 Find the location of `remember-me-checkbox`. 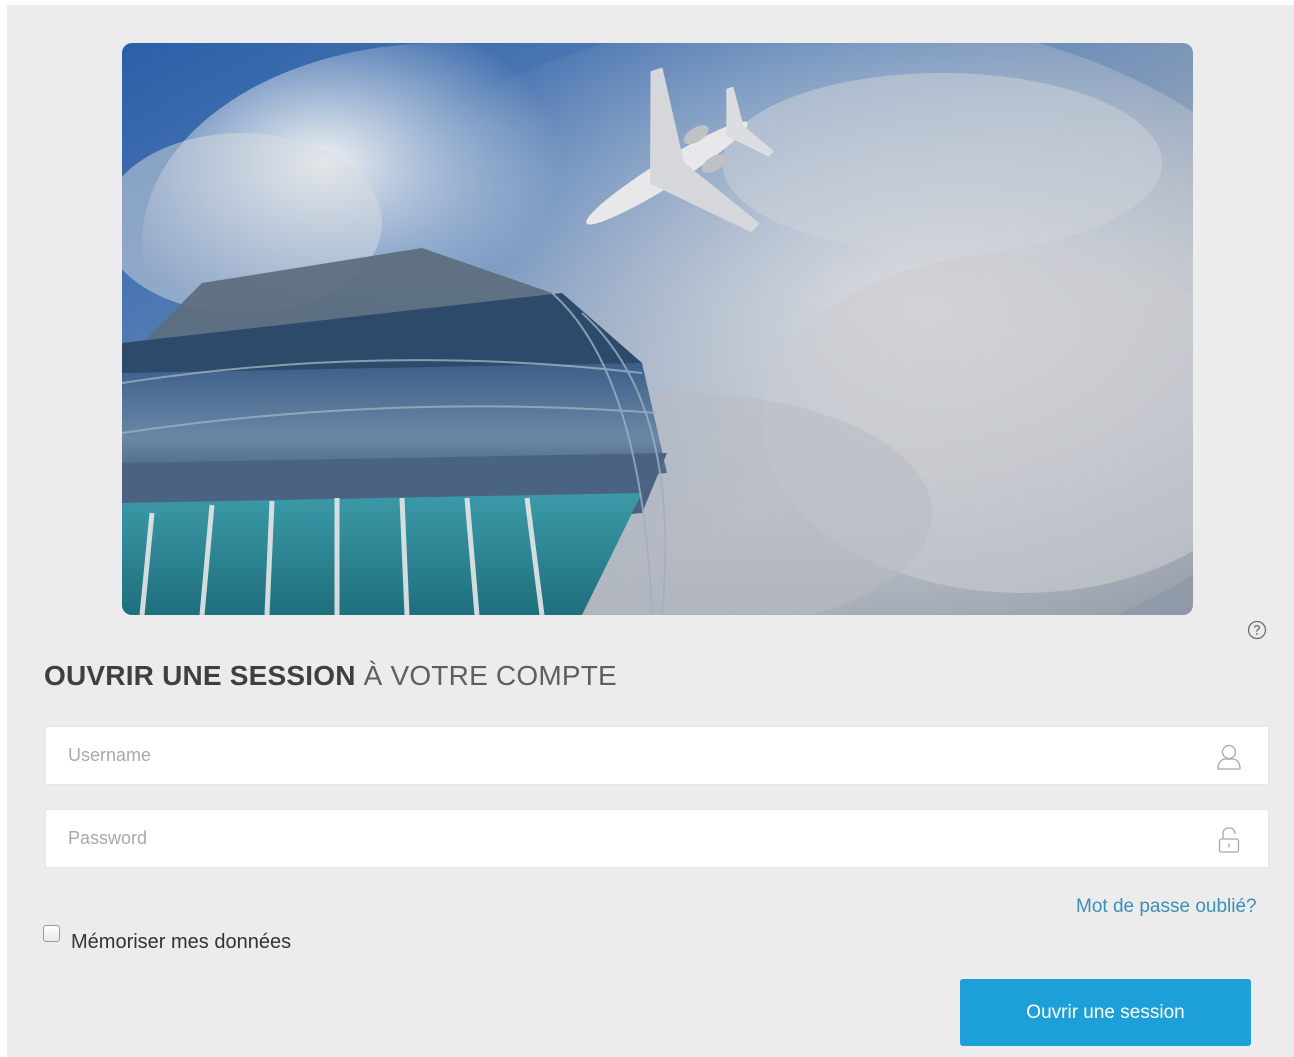

remember-me-checkbox is located at coordinates (51, 933).